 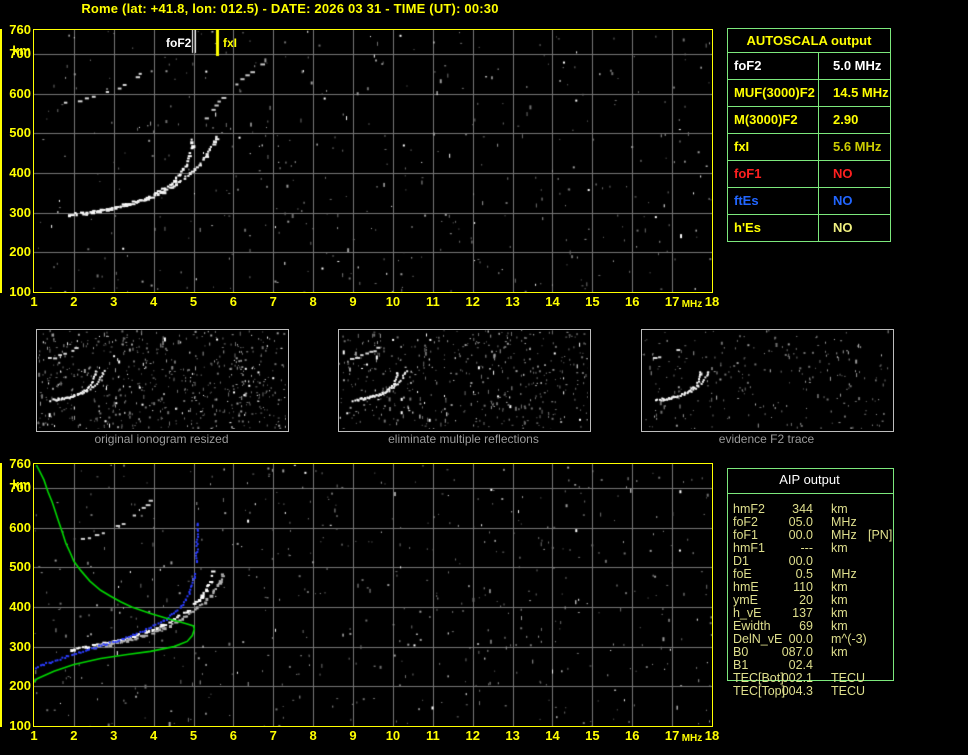 What do you see at coordinates (773, 66) in the screenshot?
I see `autoscala-row-label: foF2` at bounding box center [773, 66].